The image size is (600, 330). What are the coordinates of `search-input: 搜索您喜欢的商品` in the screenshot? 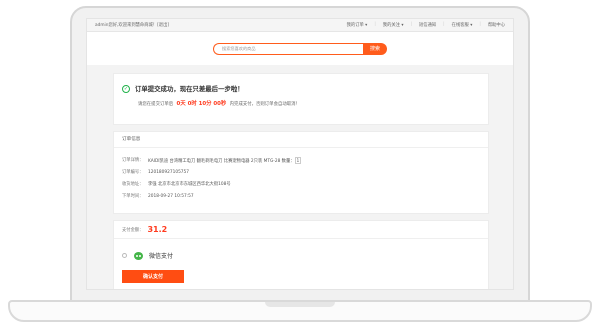 It's located at (288, 48).